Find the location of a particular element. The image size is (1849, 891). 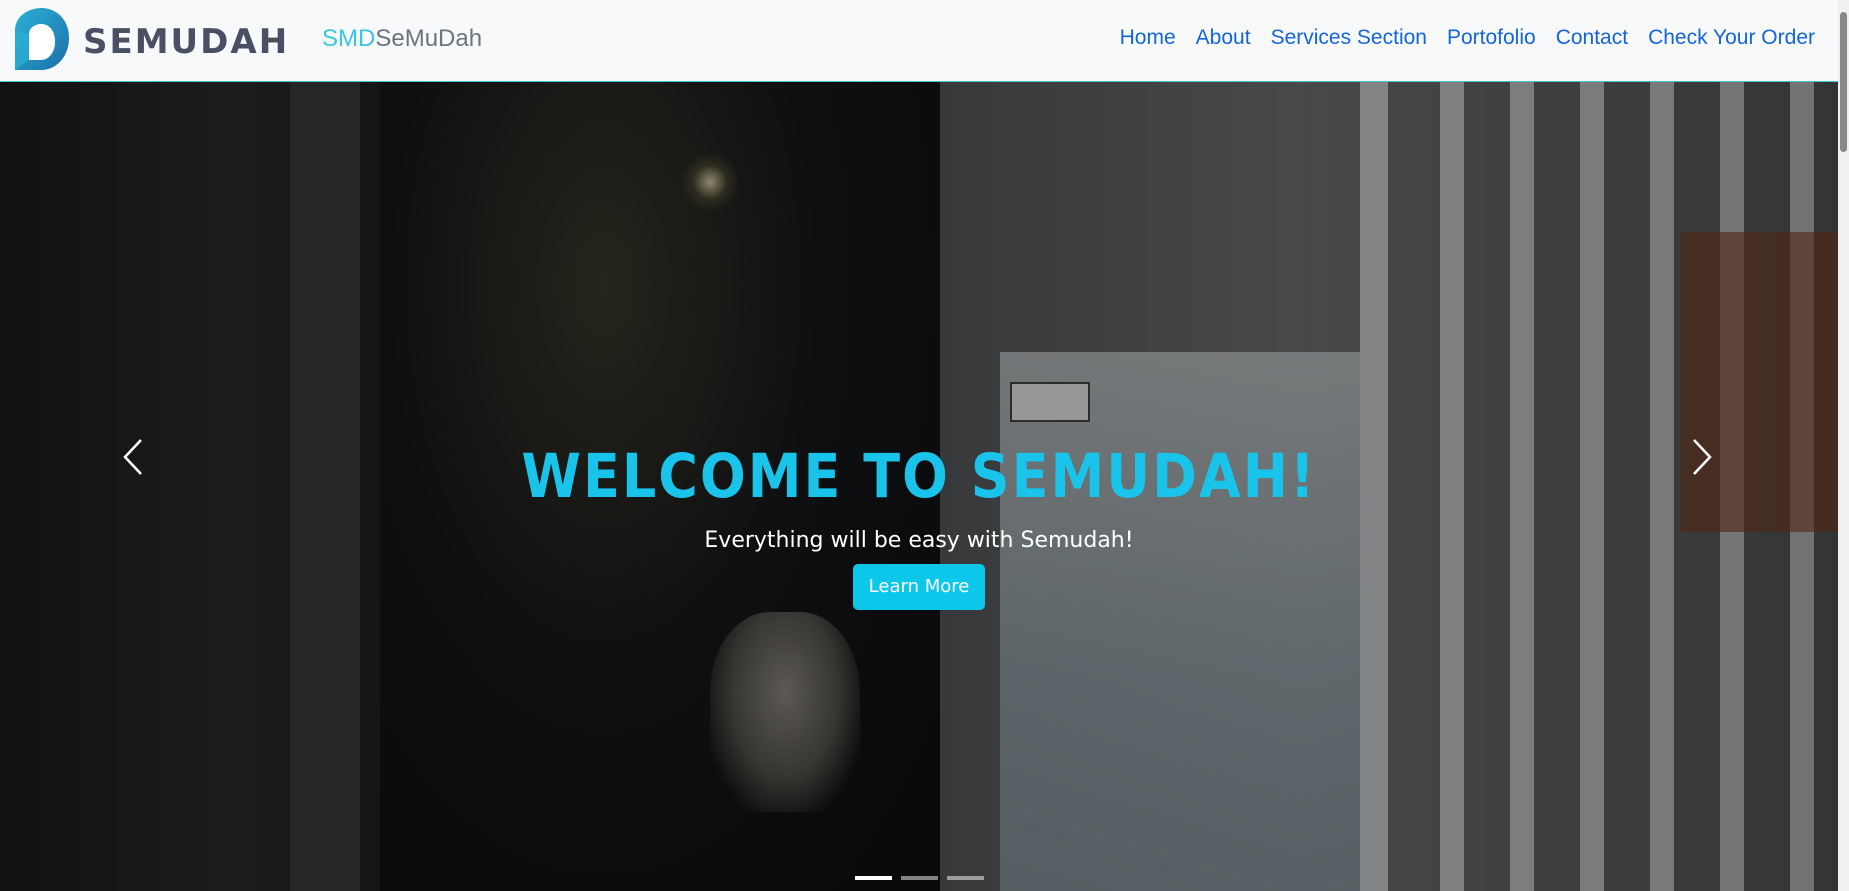

brand-accent: SMD is located at coordinates (349, 38).